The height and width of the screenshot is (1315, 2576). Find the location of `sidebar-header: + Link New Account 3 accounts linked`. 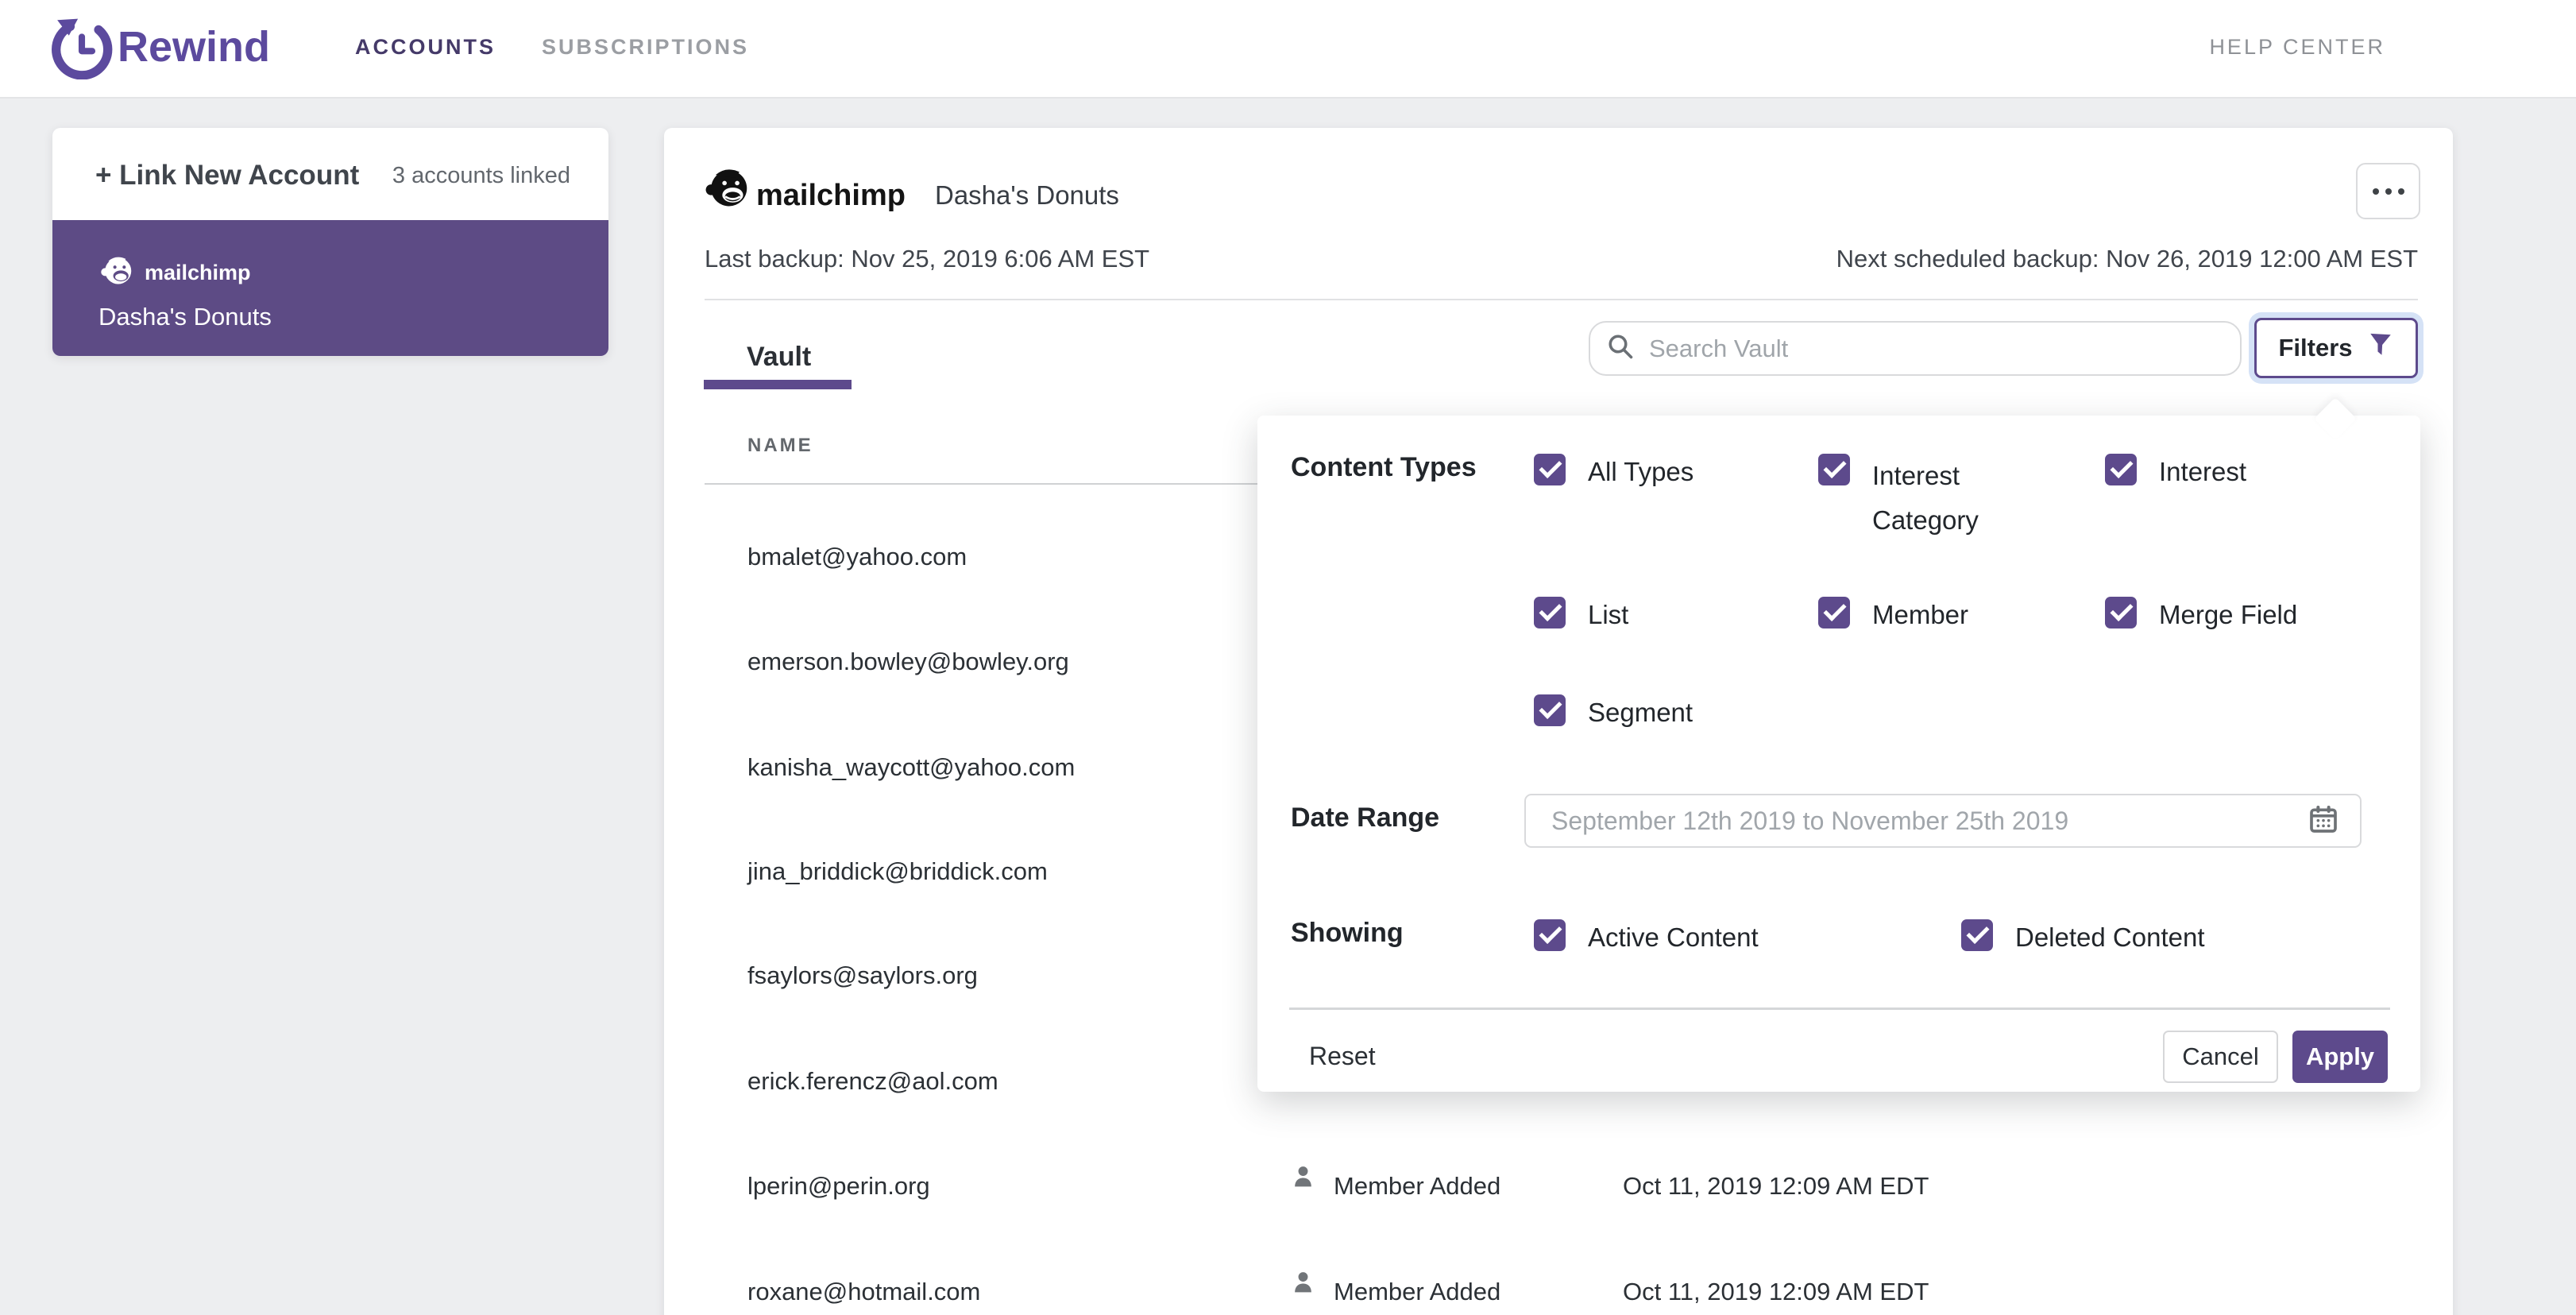

sidebar-header: + Link New Account 3 accounts linked is located at coordinates (330, 174).